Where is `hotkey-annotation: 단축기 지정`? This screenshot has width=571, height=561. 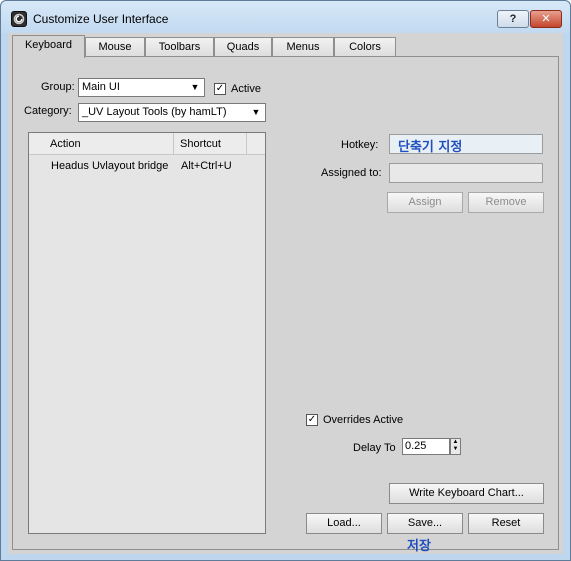 hotkey-annotation: 단축기 지정 is located at coordinates (430, 147).